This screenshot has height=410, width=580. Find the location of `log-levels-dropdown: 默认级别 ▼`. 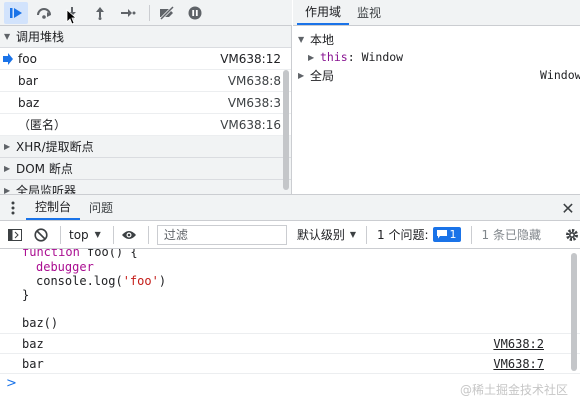

log-levels-dropdown: 默认级别 ▼ is located at coordinates (326, 234).